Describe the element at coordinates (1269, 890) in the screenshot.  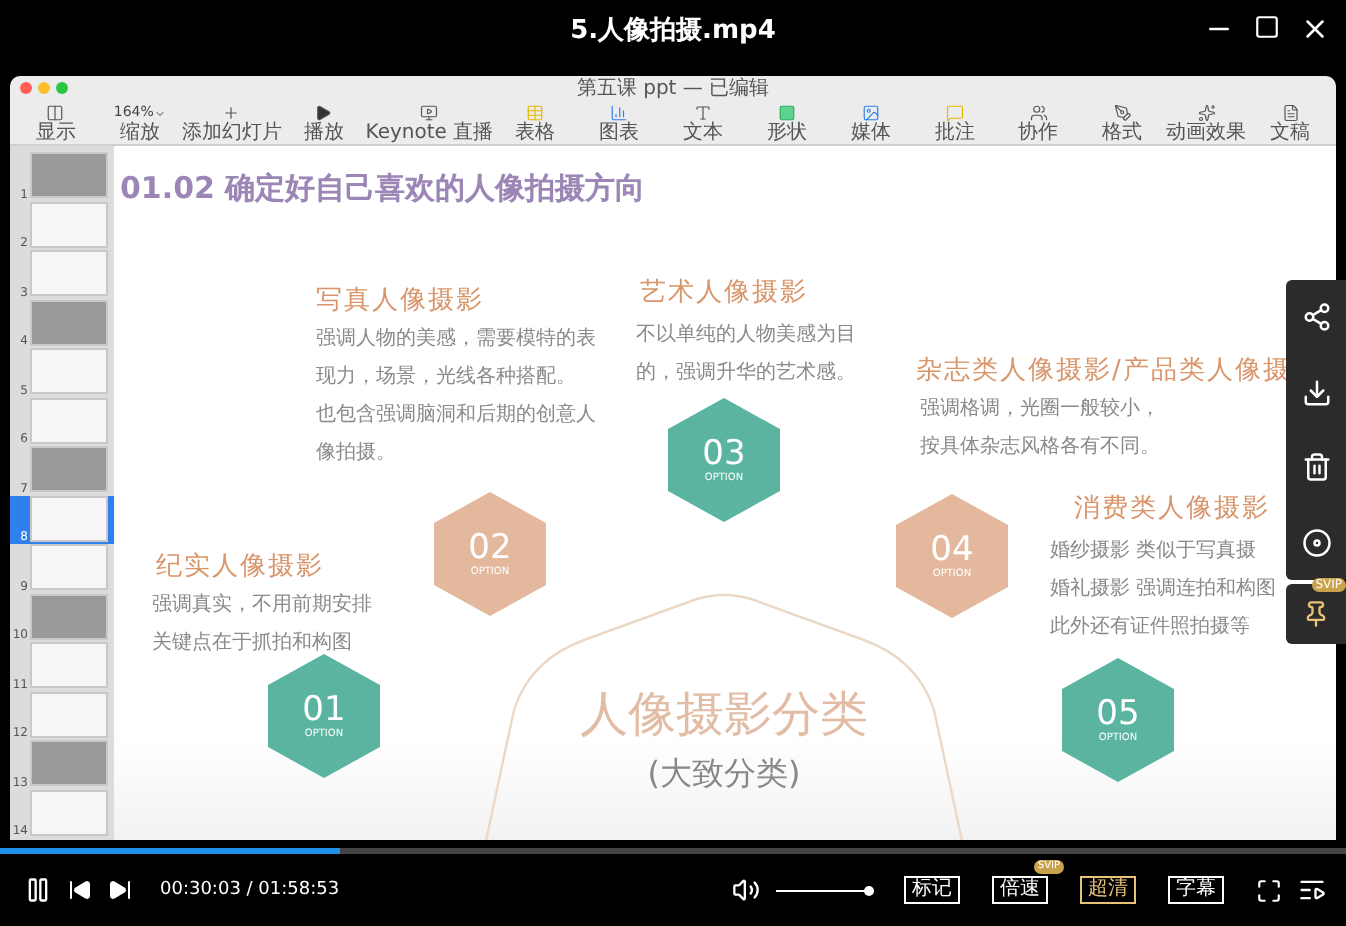
I see `fullscreen-icon` at that location.